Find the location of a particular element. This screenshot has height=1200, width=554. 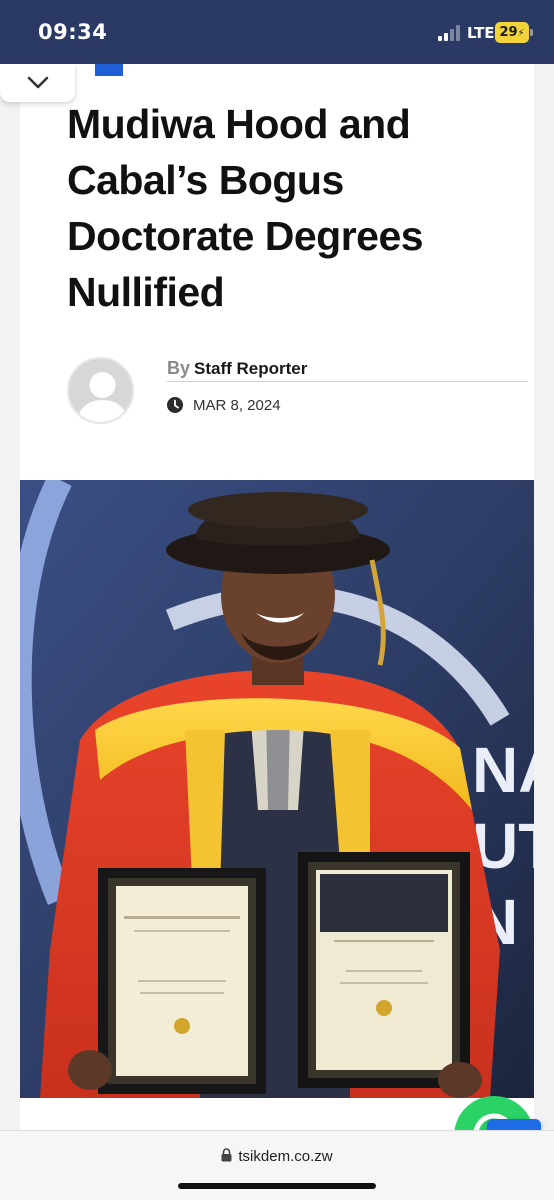

url-row: tsikdem.co.zw is located at coordinates (277, 1158).